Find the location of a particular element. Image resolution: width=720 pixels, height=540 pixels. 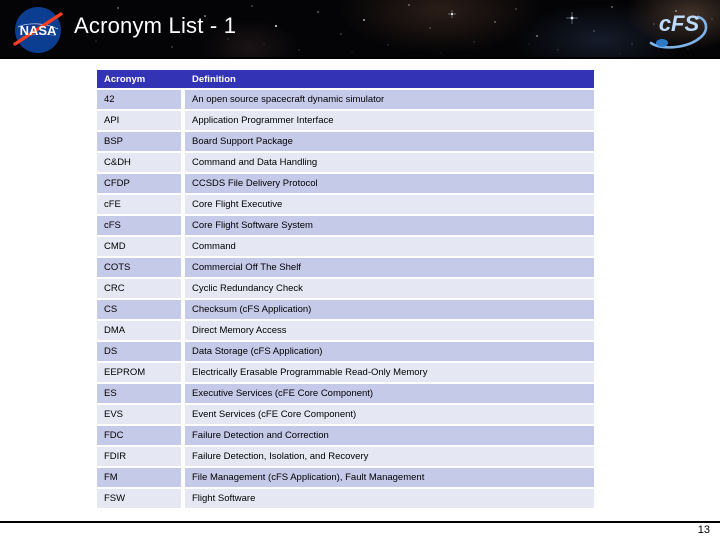

table-row: CMD Command is located at coordinates (345, 246).